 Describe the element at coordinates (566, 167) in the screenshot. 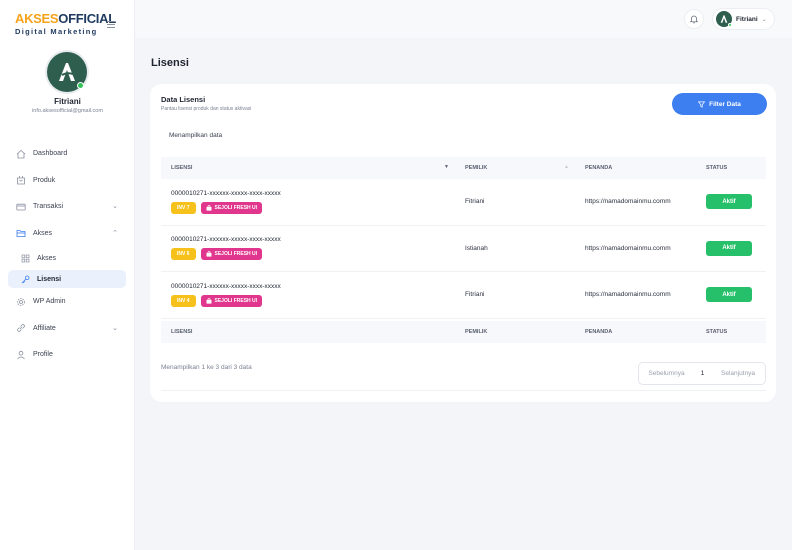

I see `sort-icon: ▲` at that location.